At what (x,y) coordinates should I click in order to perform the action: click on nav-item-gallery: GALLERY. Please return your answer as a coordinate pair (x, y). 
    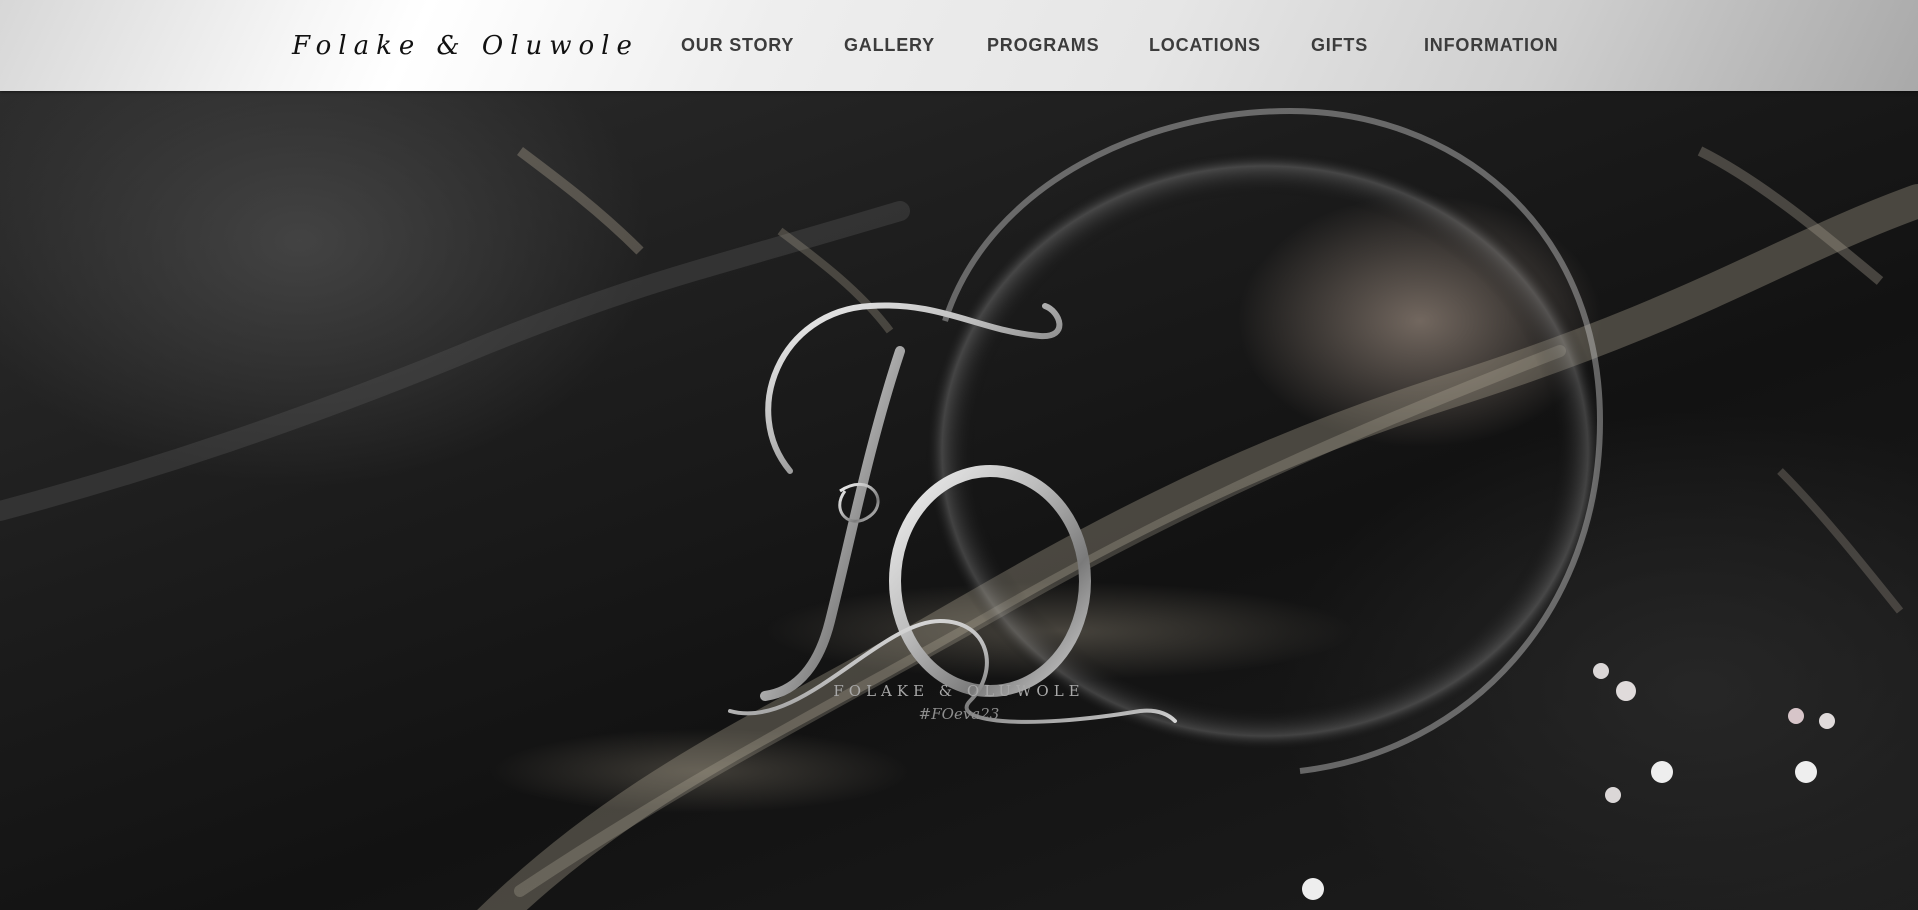
    Looking at the image, I should click on (889, 45).